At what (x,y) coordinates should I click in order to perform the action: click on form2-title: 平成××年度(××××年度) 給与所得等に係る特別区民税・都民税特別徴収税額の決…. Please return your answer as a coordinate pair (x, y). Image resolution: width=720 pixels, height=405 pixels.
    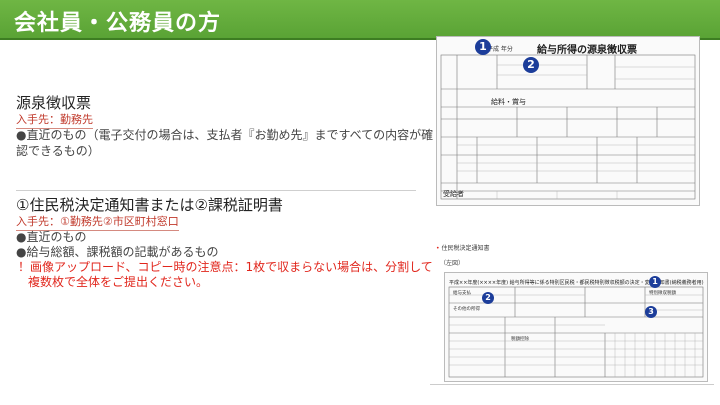
    Looking at the image, I should click on (576, 283).